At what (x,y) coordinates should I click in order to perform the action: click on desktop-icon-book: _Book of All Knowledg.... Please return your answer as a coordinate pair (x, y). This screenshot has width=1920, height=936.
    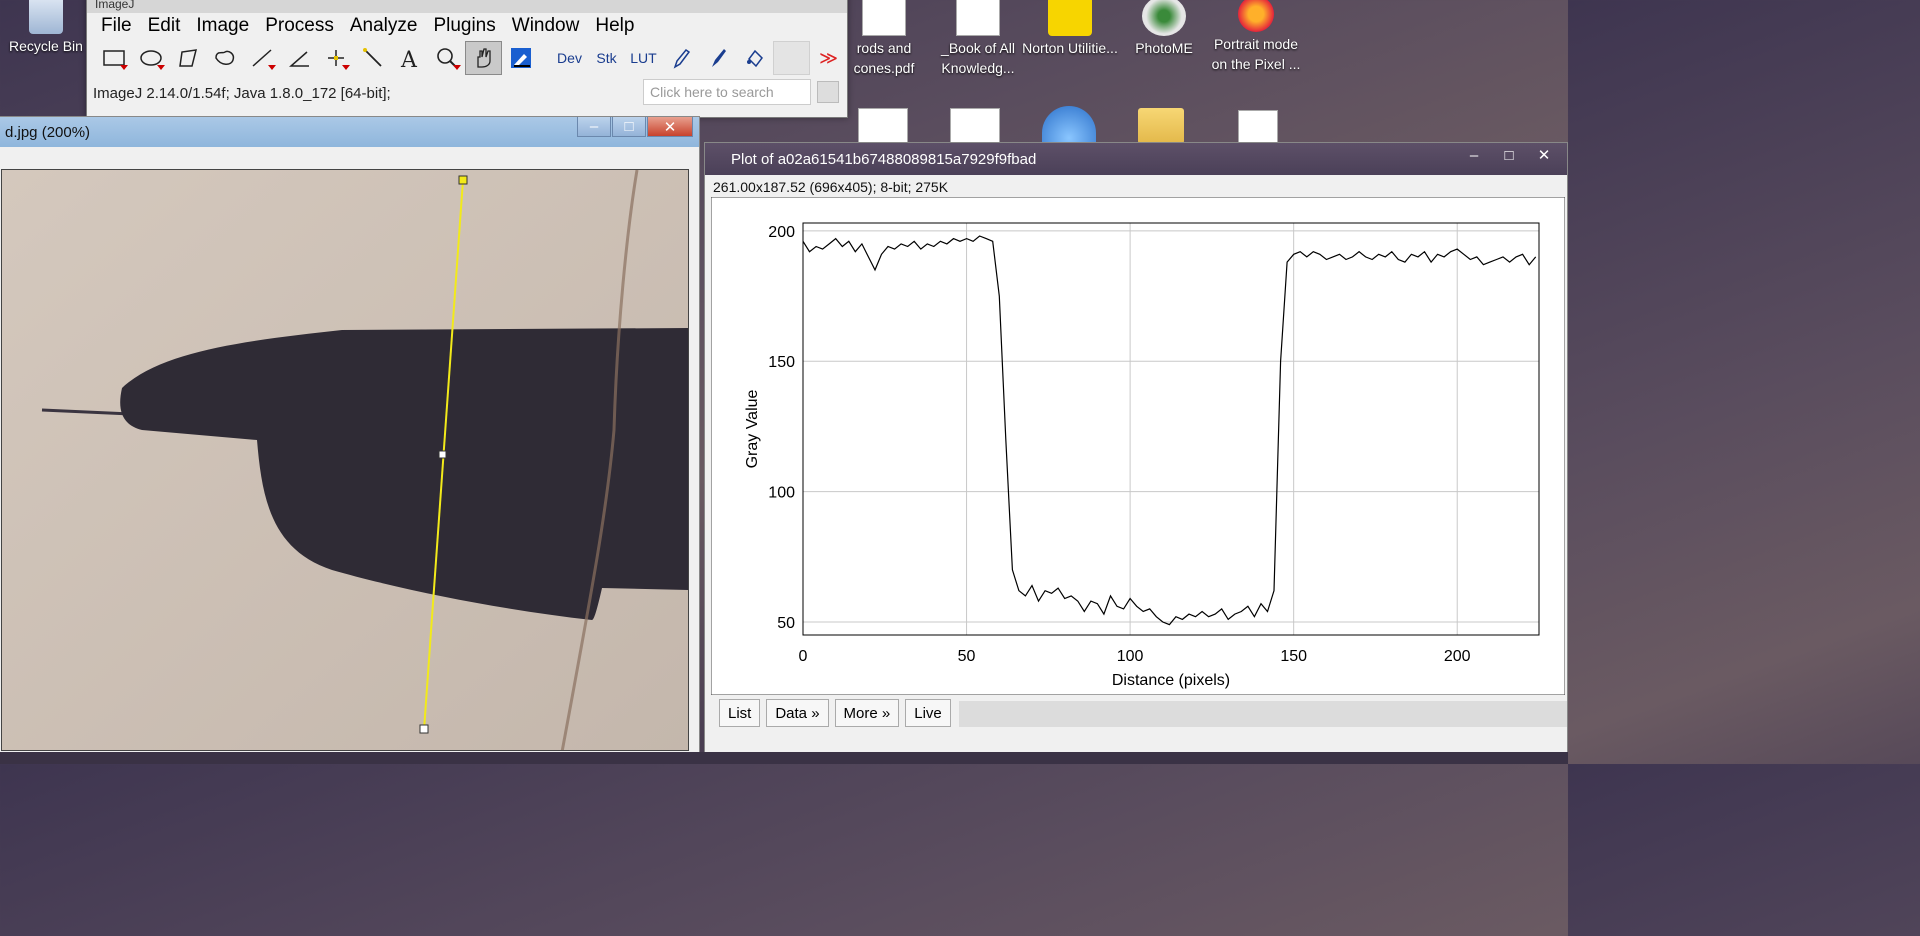
    Looking at the image, I should click on (978, 39).